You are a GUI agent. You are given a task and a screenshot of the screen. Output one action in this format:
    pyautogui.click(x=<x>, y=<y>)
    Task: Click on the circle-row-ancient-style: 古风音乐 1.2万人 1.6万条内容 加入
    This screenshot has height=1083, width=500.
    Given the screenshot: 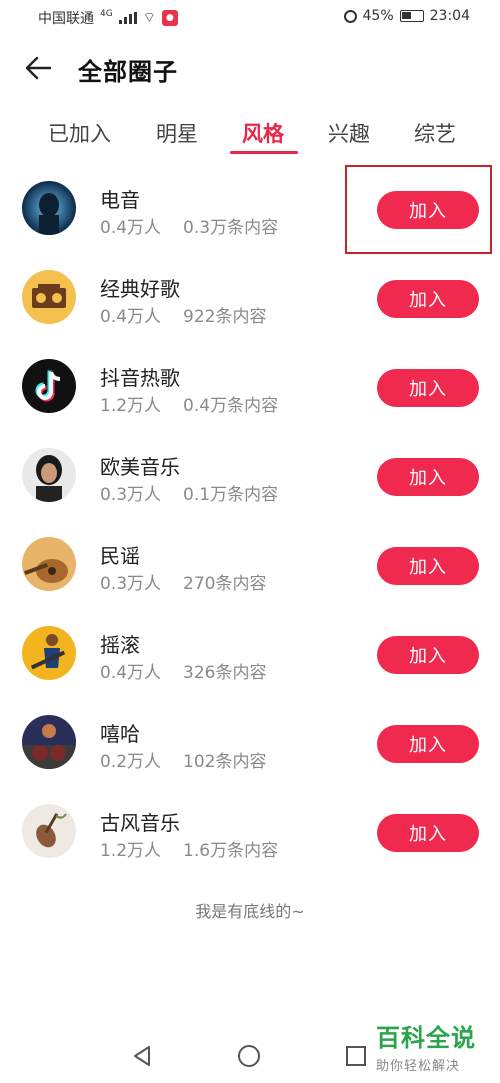 What is the action you would take?
    pyautogui.click(x=250, y=831)
    